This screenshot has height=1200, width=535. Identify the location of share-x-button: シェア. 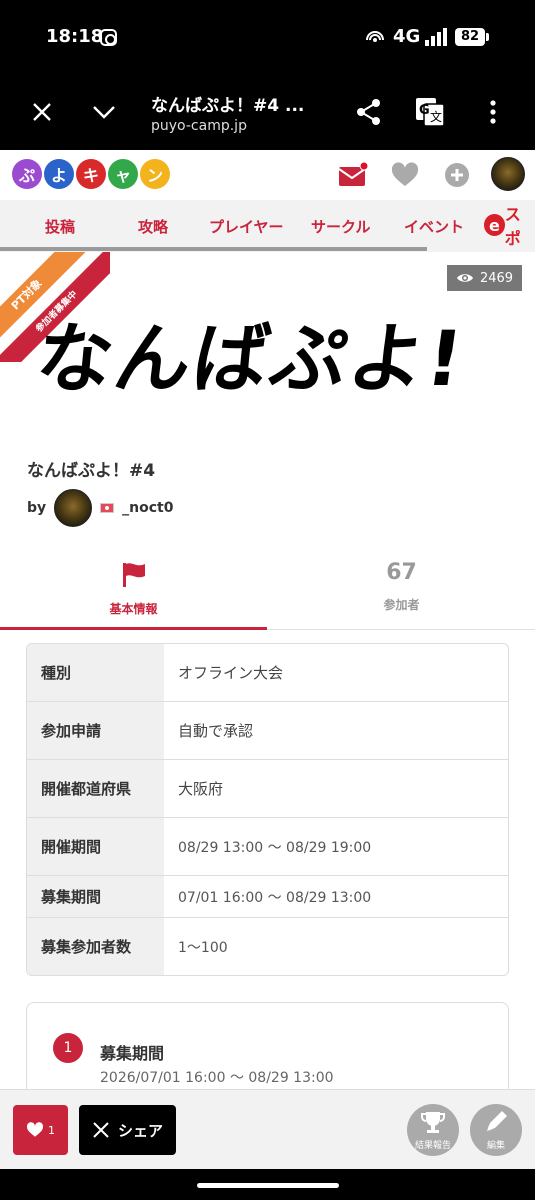
(127, 1130).